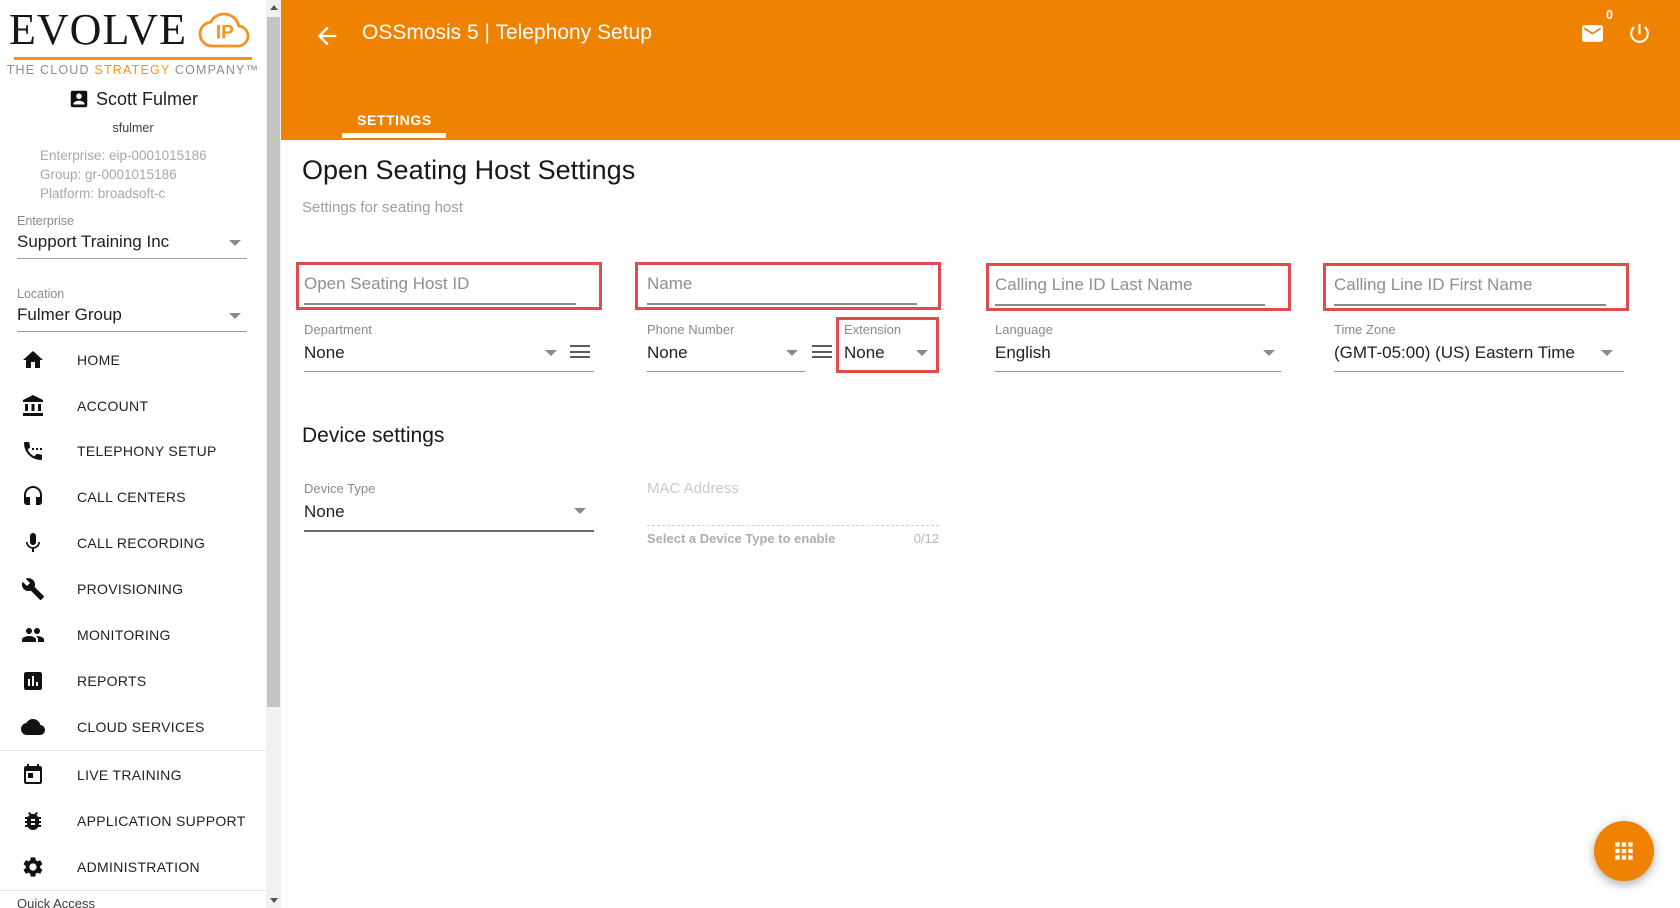  I want to click on name-field: Name, so click(789, 289).